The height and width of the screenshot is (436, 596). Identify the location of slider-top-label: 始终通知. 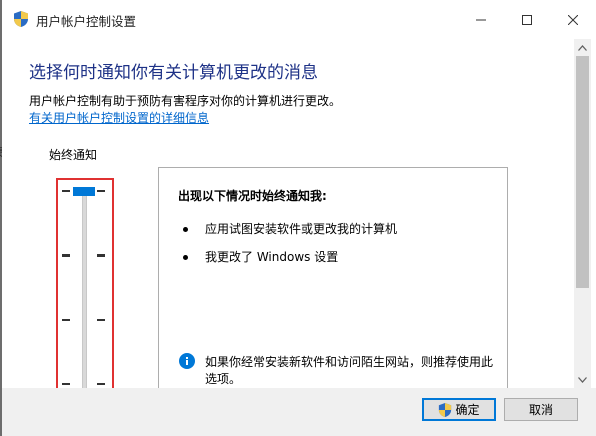
(73, 155).